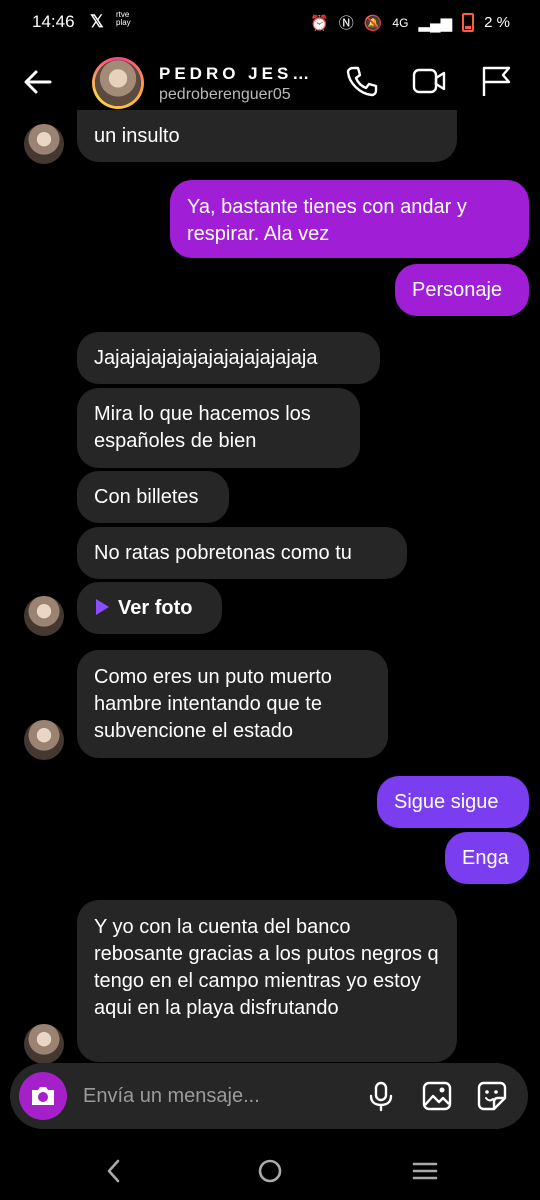 Image resolution: width=540 pixels, height=1200 pixels. Describe the element at coordinates (496, 81) in the screenshot. I see `flag-icon` at that location.